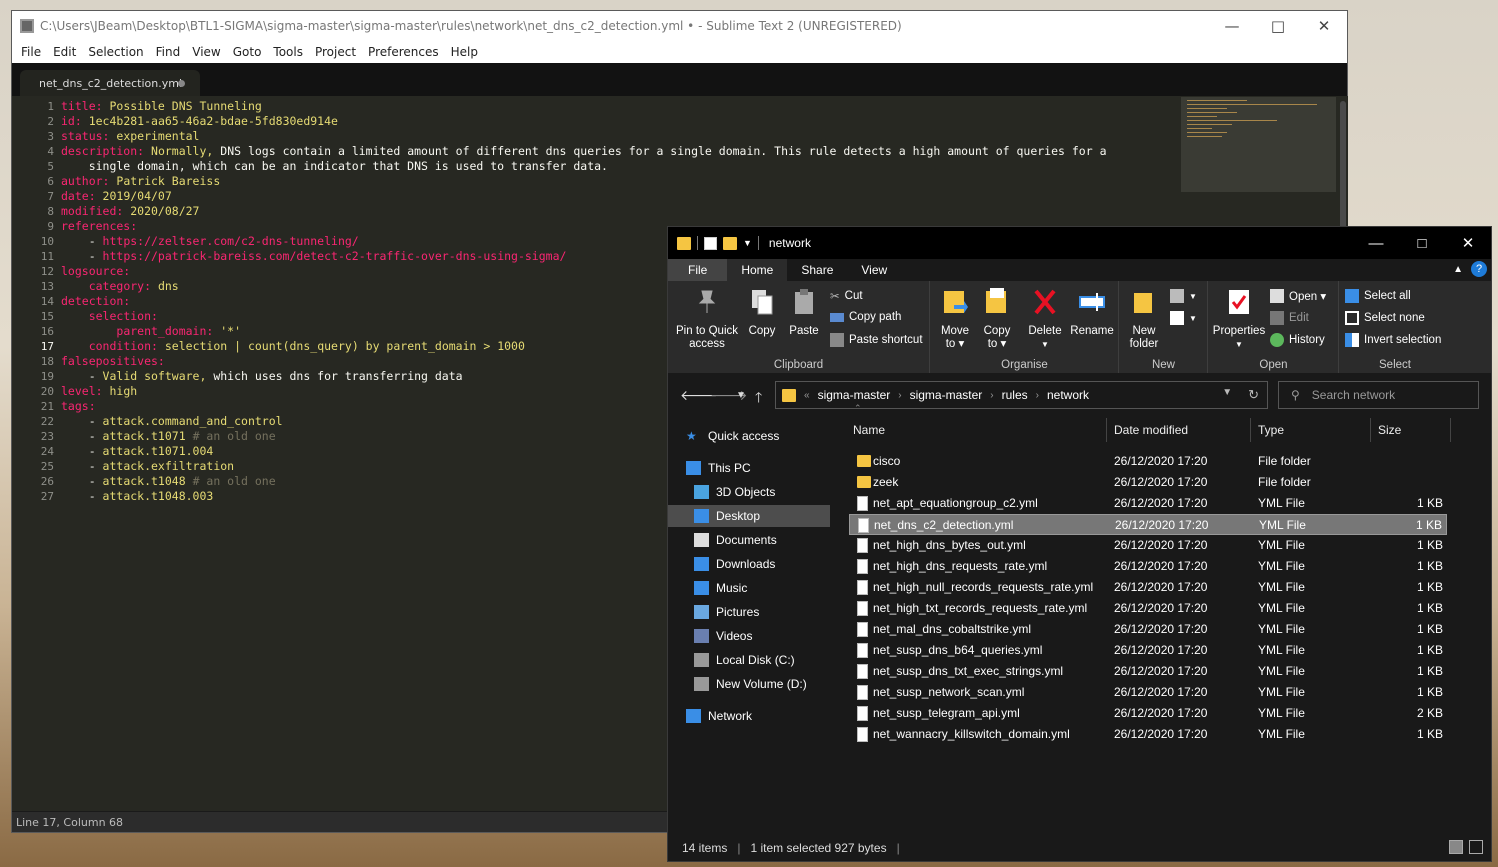 The image size is (1498, 867). Describe the element at coordinates (1045, 319) in the screenshot. I see `delete-button: Delete ▼` at that location.